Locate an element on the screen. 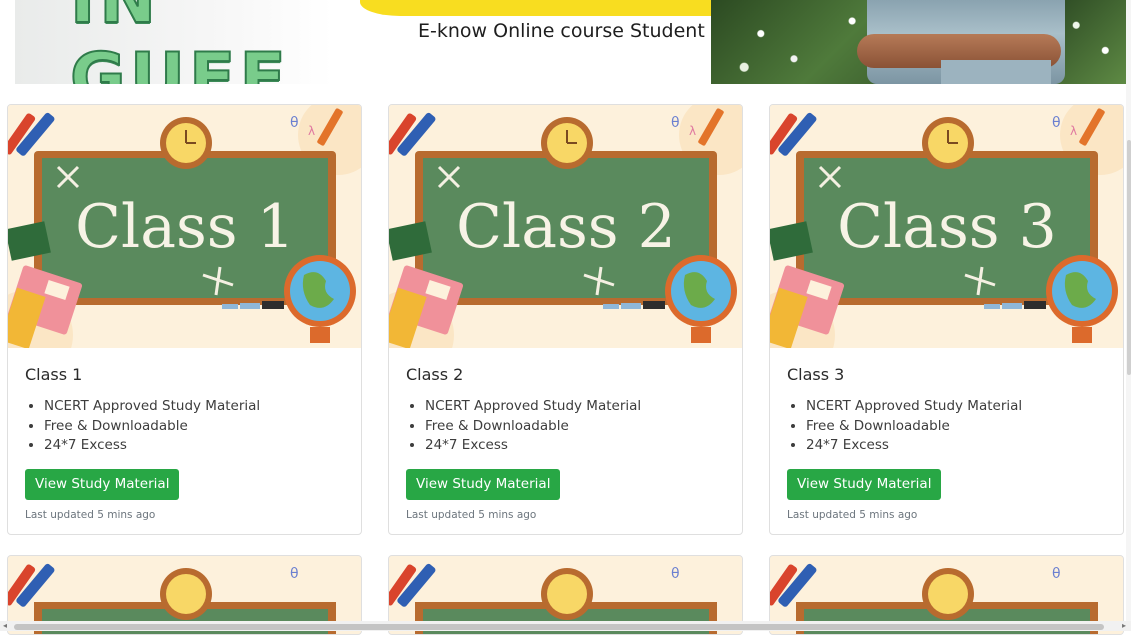 The height and width of the screenshot is (635, 1131). card-title: Class 2 is located at coordinates (435, 374).